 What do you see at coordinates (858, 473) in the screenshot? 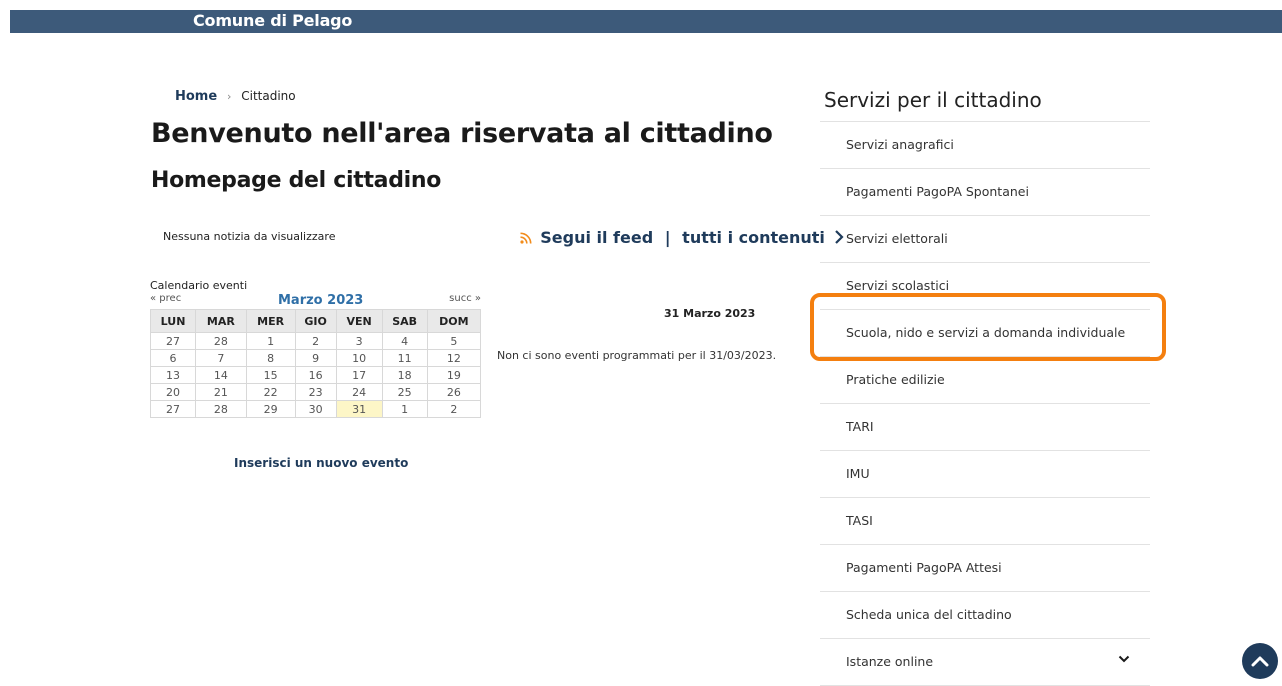
I see `sidebar-item-link: IMU` at bounding box center [858, 473].